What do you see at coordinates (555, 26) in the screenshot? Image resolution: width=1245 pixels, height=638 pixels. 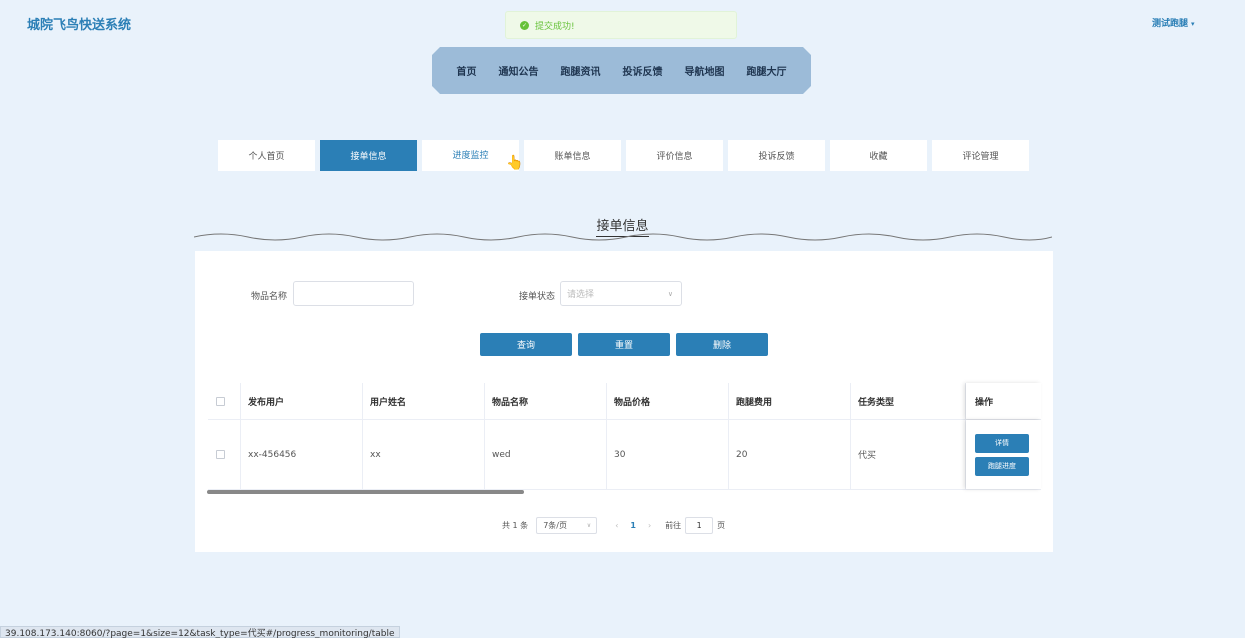 I see `toast-message: 提交成功!` at bounding box center [555, 26].